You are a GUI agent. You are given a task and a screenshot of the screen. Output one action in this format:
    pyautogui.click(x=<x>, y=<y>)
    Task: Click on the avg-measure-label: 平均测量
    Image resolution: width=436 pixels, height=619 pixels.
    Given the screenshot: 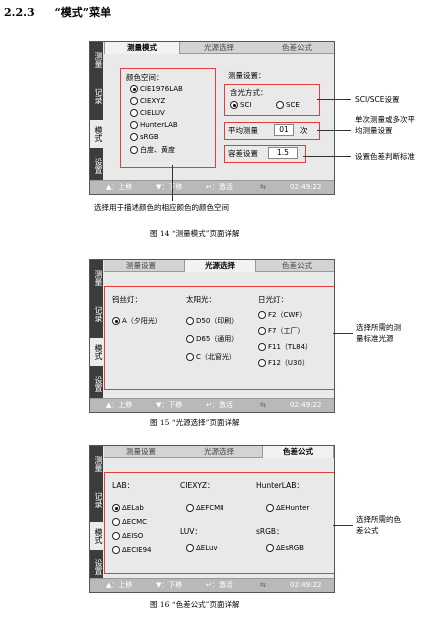 What is the action you would take?
    pyautogui.click(x=243, y=130)
    